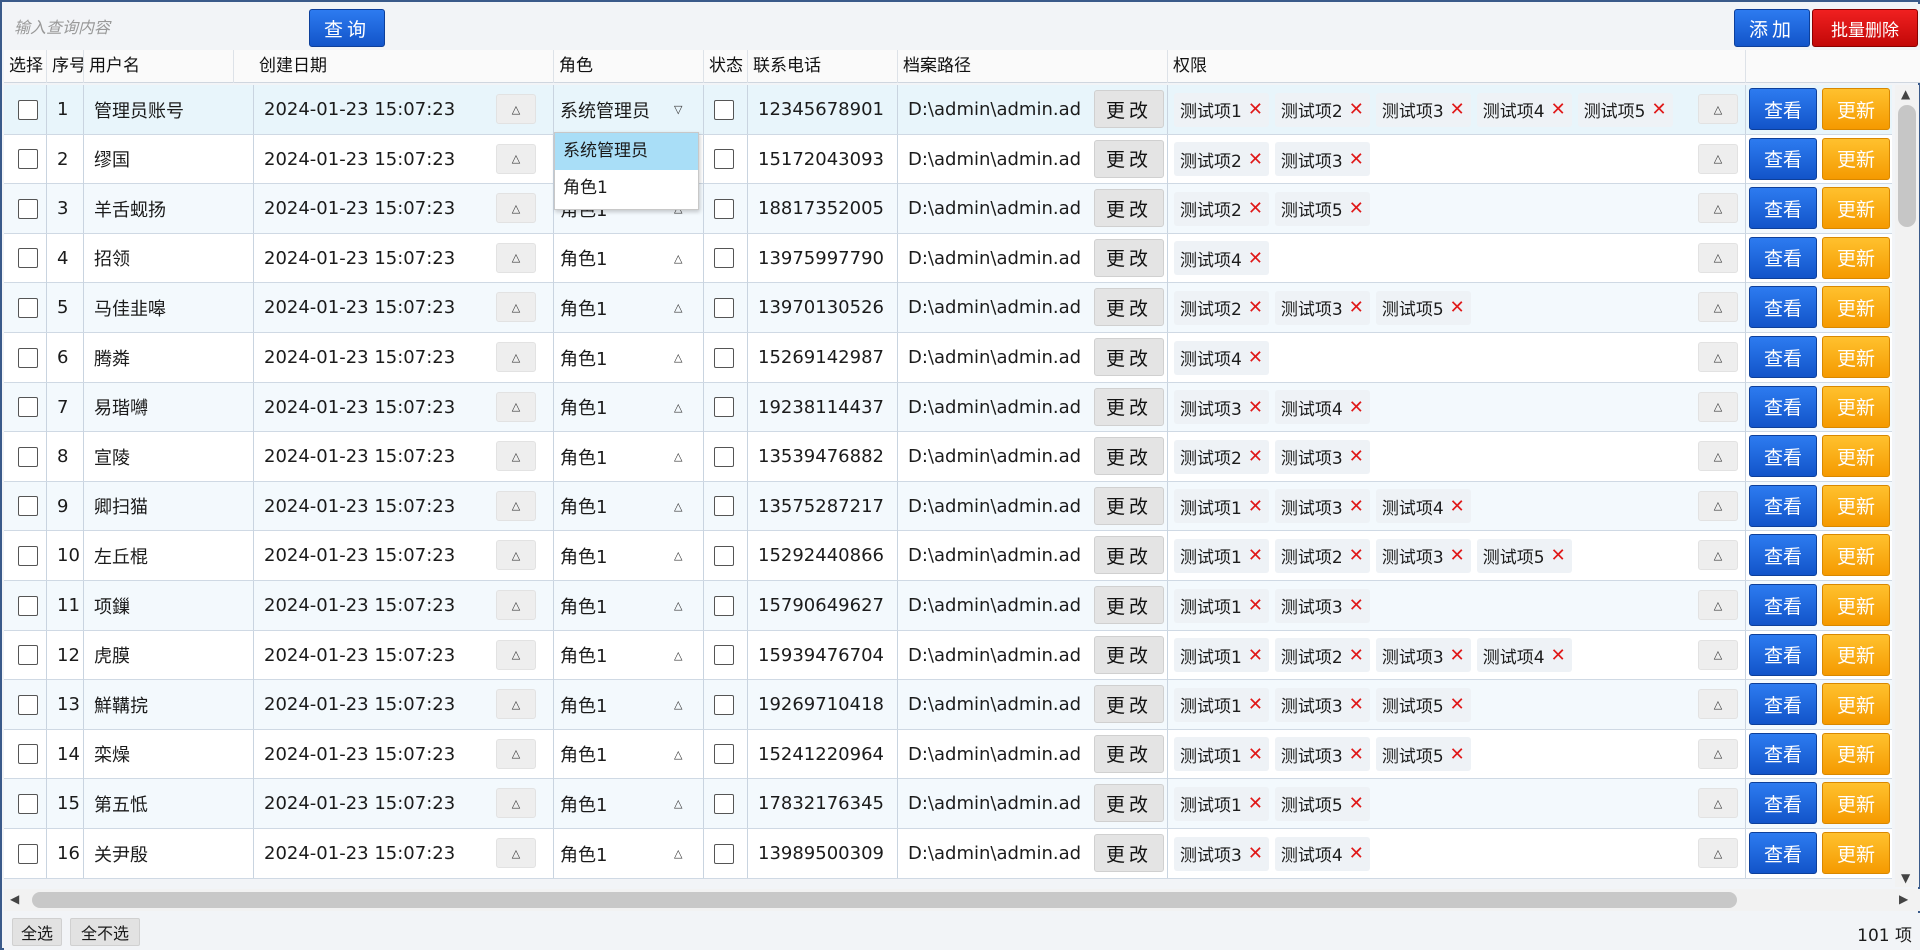  Describe the element at coordinates (404, 66) in the screenshot. I see `header-created: 创建日期` at that location.